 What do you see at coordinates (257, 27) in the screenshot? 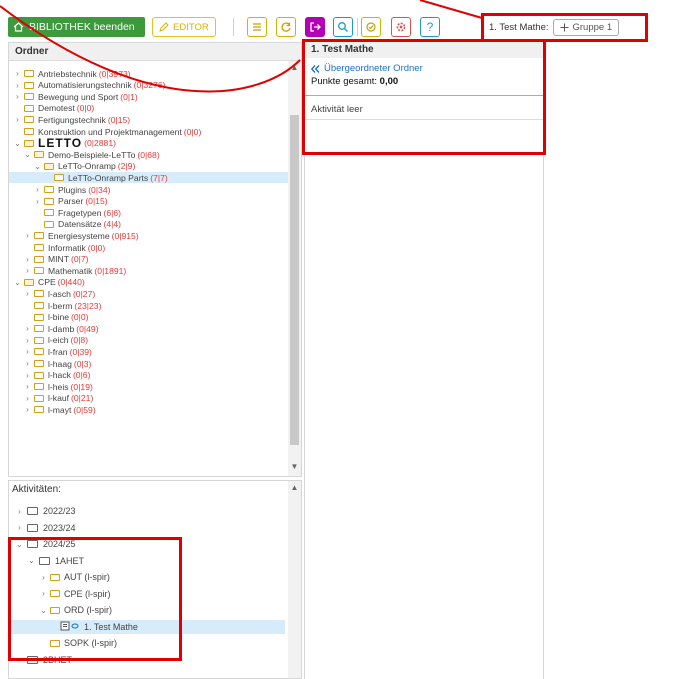
I see `list-icon` at bounding box center [257, 27].